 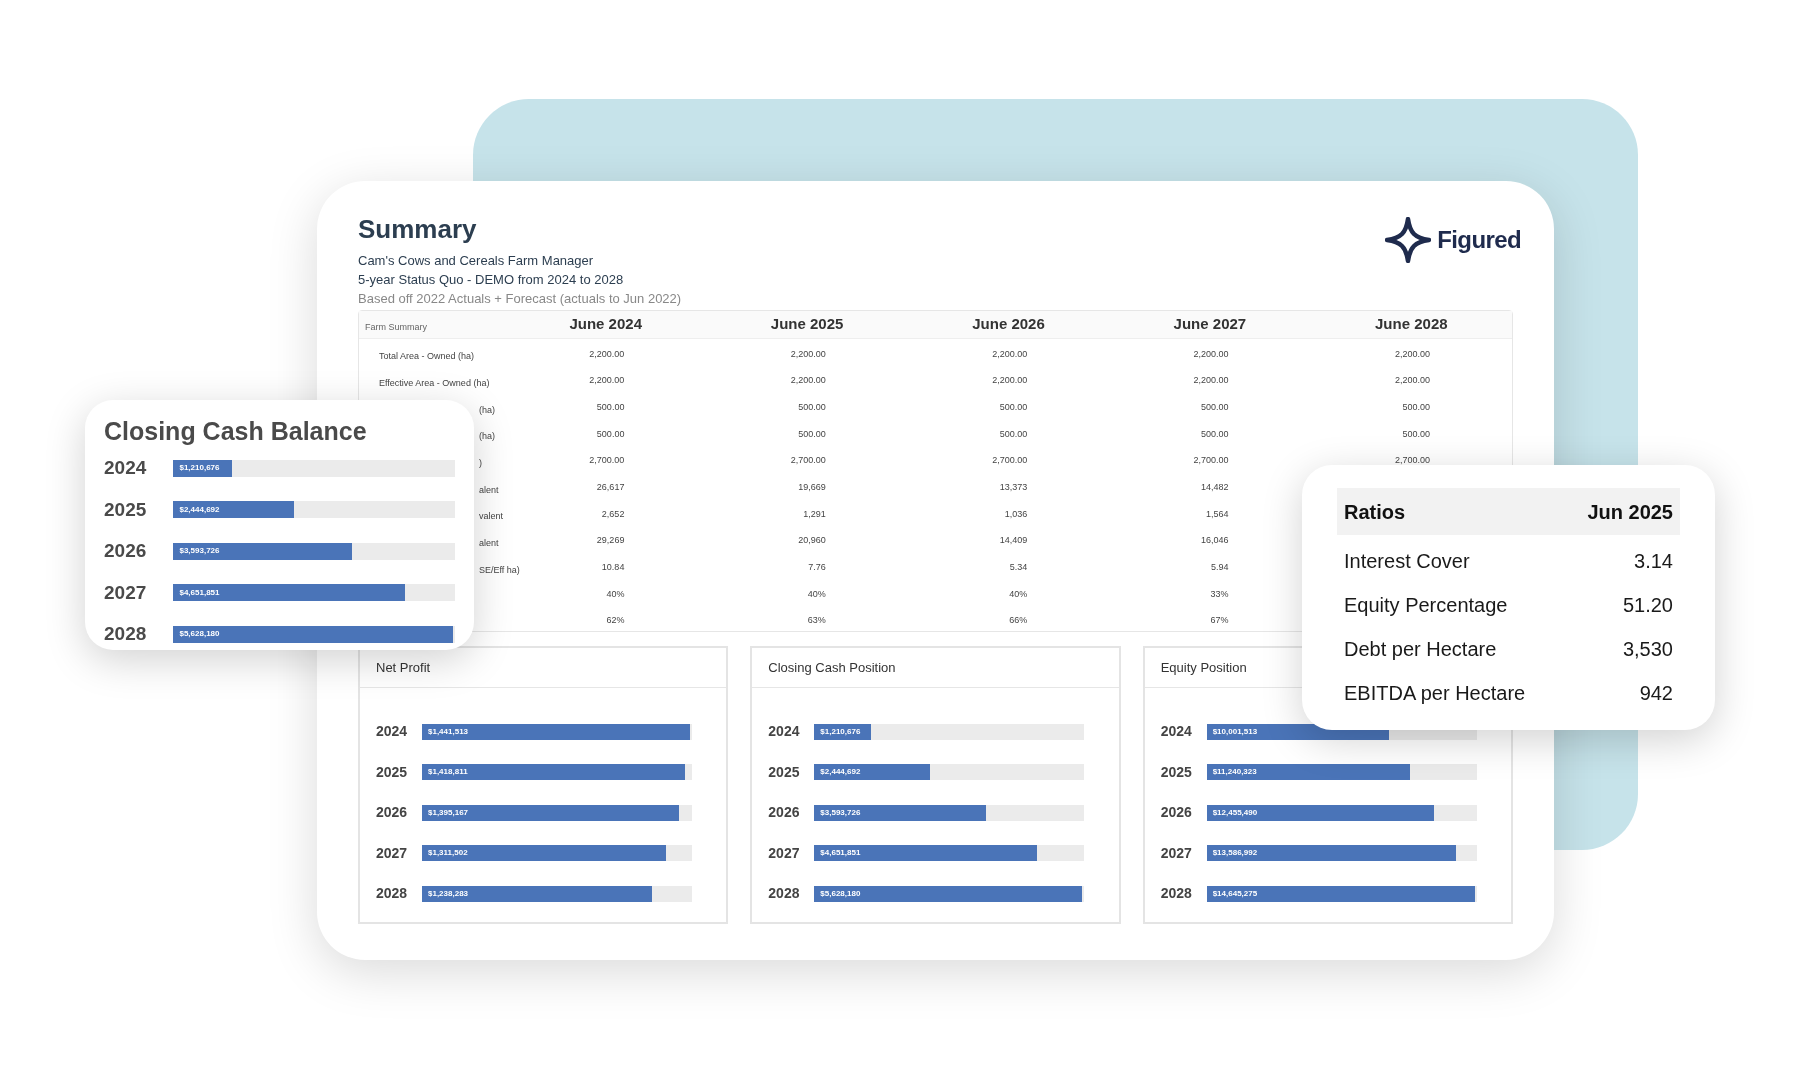 What do you see at coordinates (1408, 240) in the screenshot?
I see `star-logo-icon` at bounding box center [1408, 240].